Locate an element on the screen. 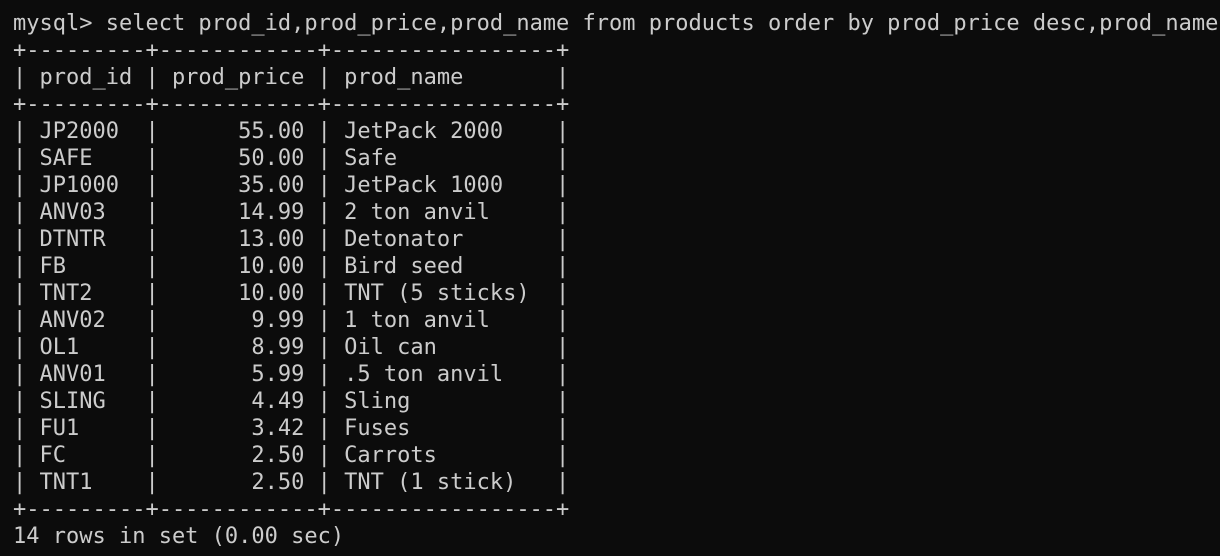  table-row: | JP2000 | 55.00 | JetPack 2000 | is located at coordinates (291, 131).